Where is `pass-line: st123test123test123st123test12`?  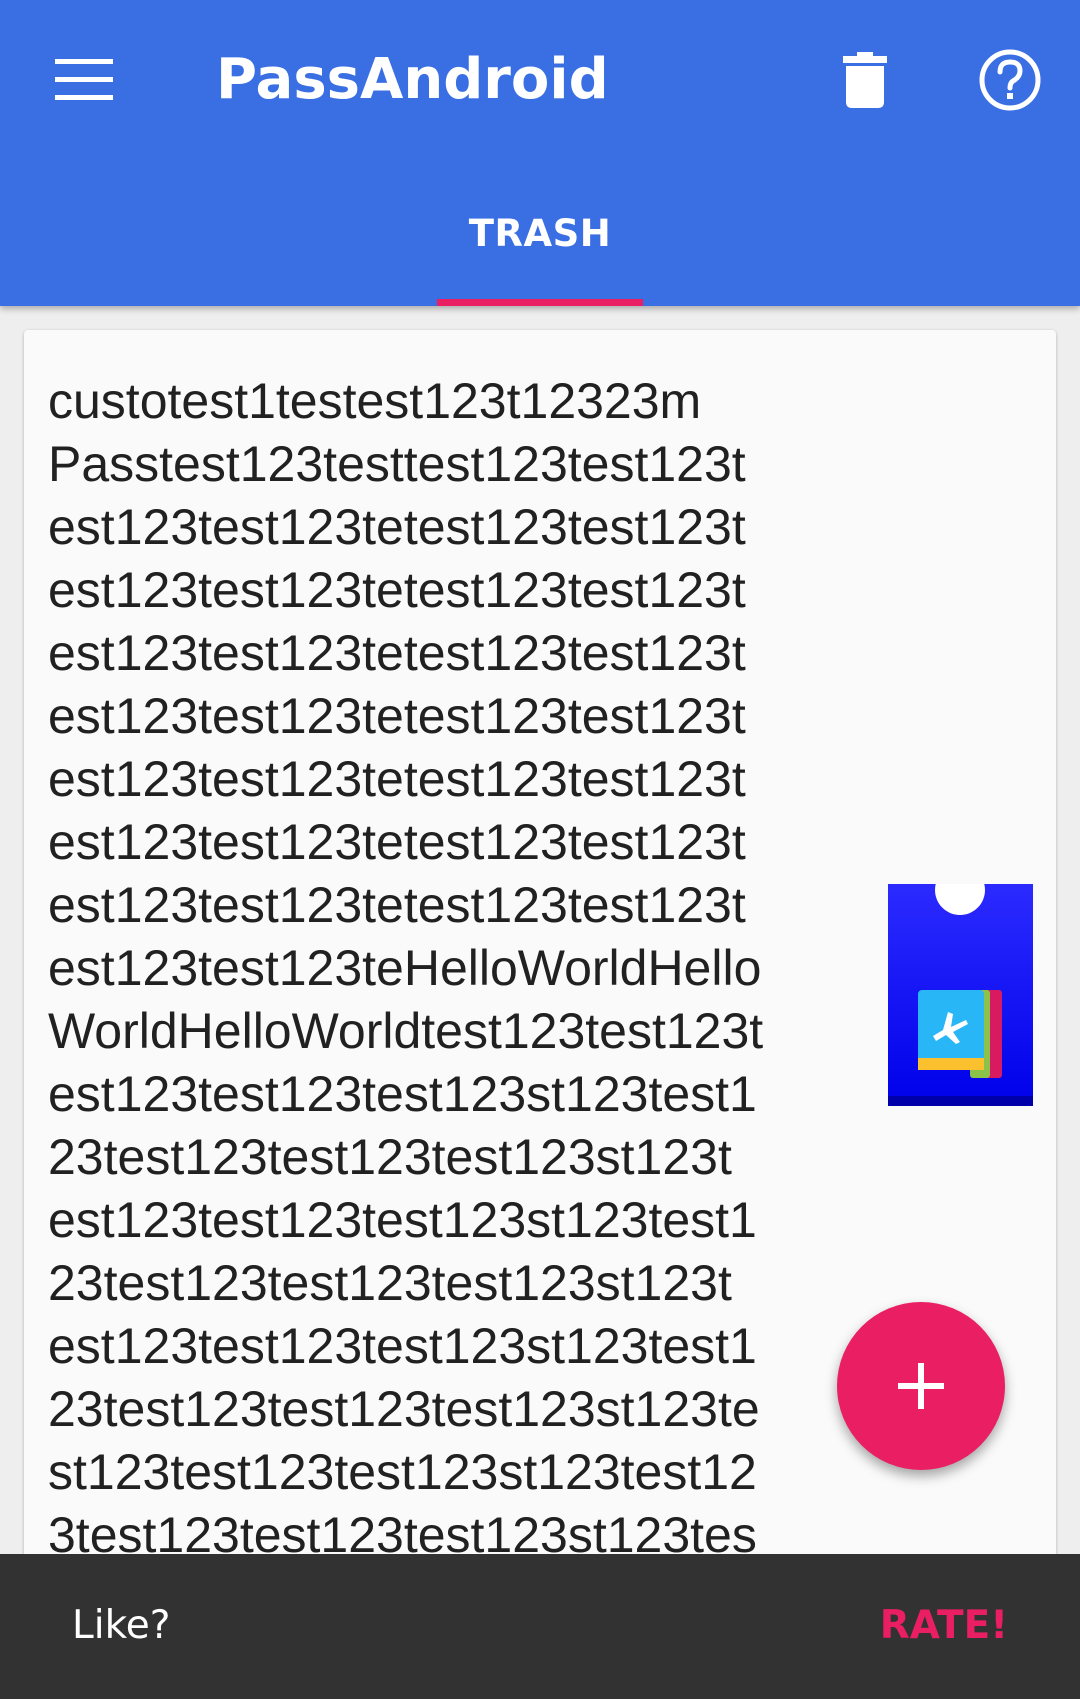 pass-line: st123test123test123st123test12 is located at coordinates (402, 1472).